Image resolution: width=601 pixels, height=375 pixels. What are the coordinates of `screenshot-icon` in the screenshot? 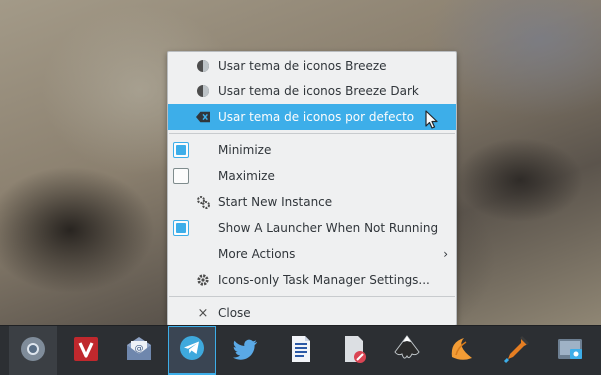 It's located at (570, 351).